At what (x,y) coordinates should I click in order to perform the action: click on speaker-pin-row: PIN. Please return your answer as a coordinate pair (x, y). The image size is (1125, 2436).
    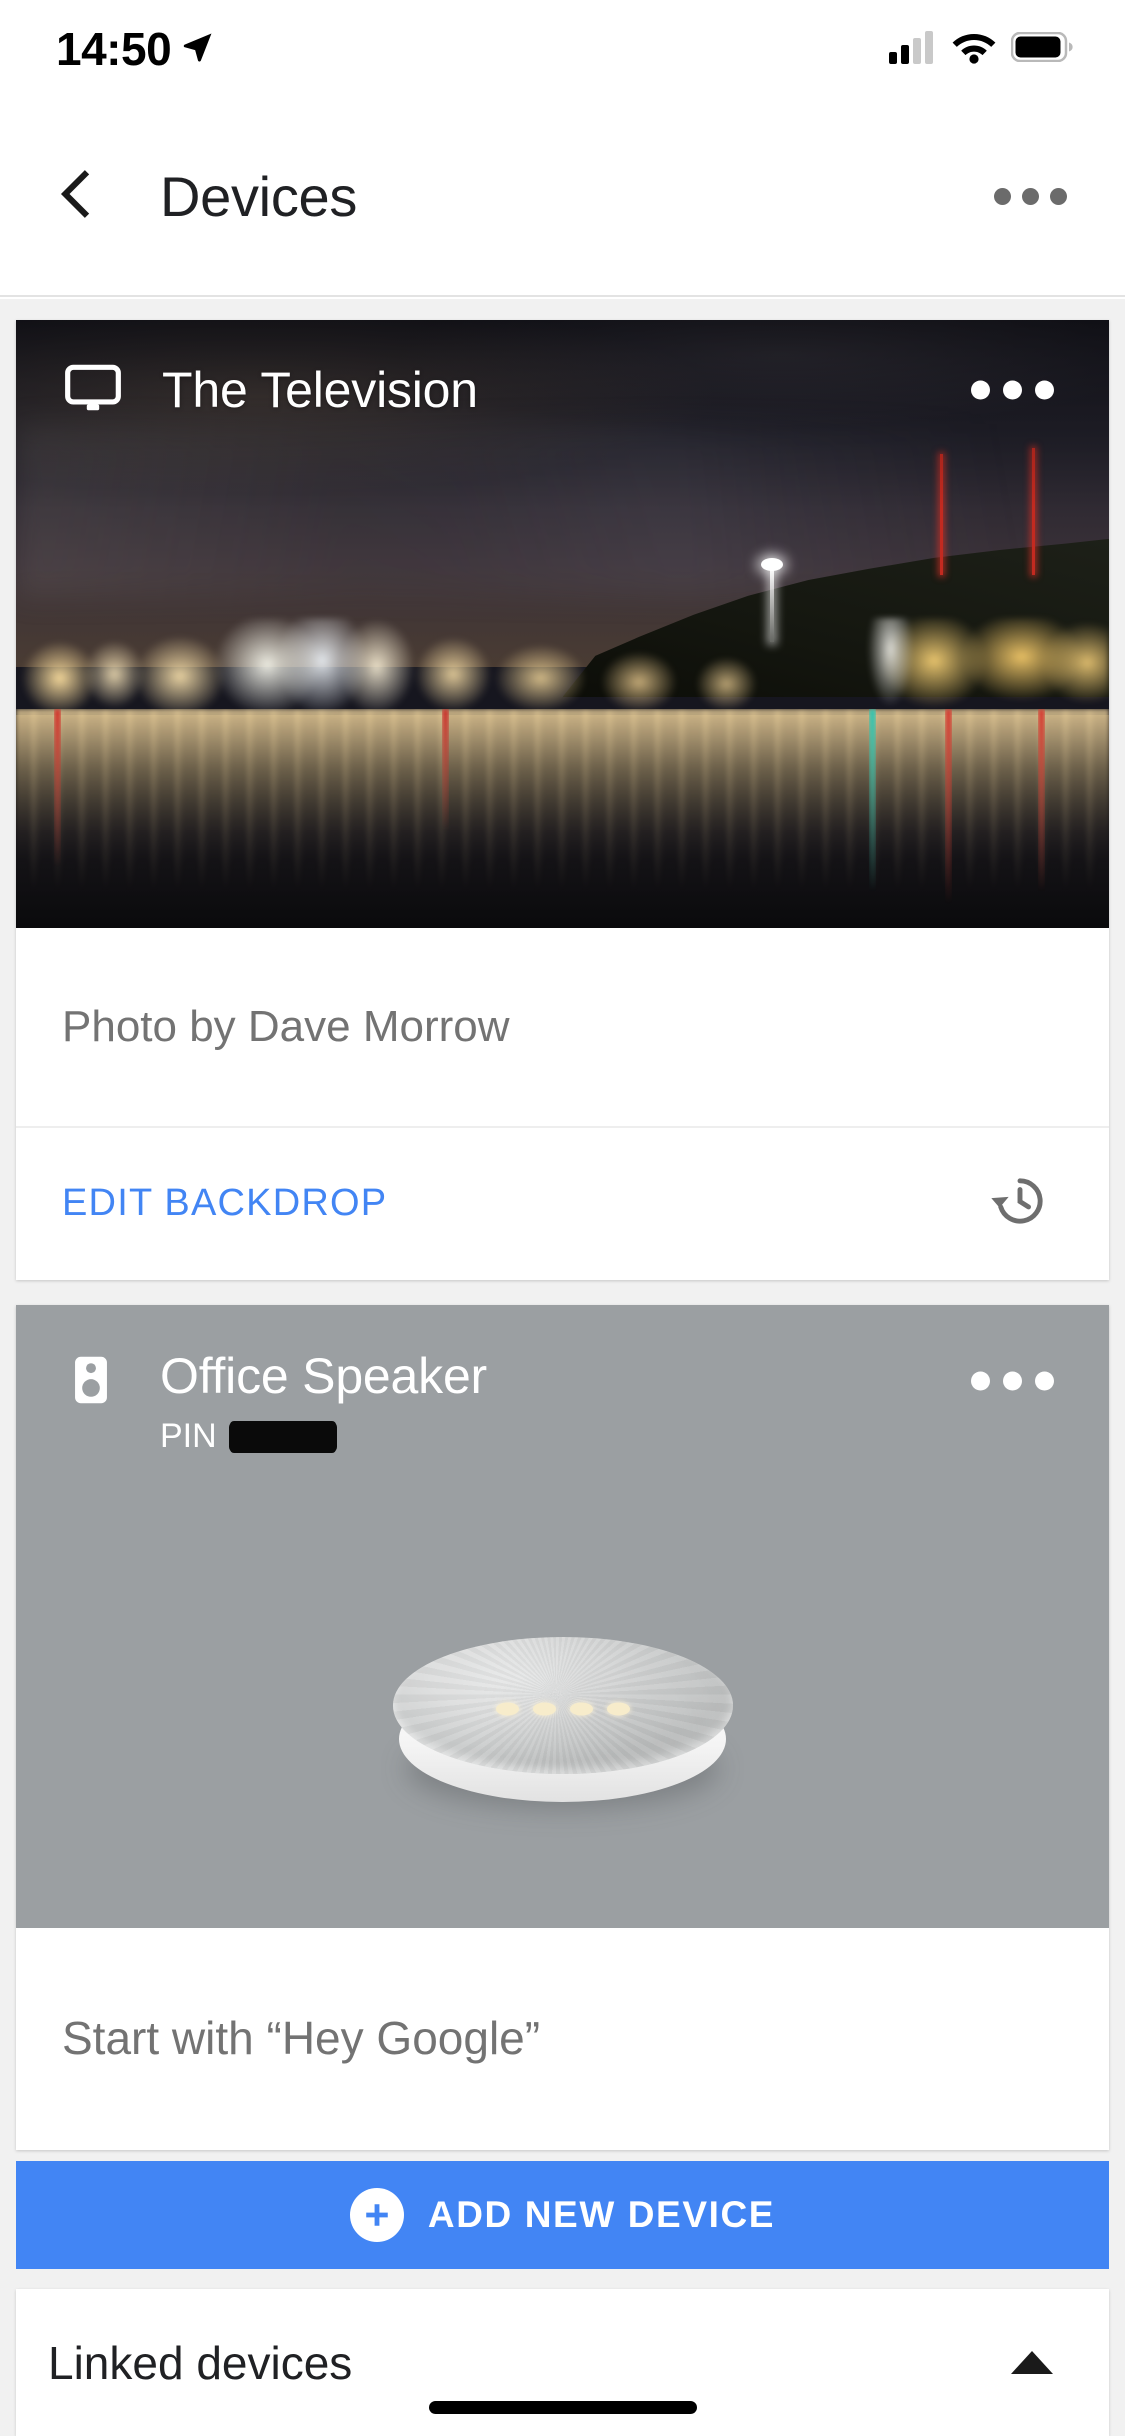
    Looking at the image, I should click on (323, 1436).